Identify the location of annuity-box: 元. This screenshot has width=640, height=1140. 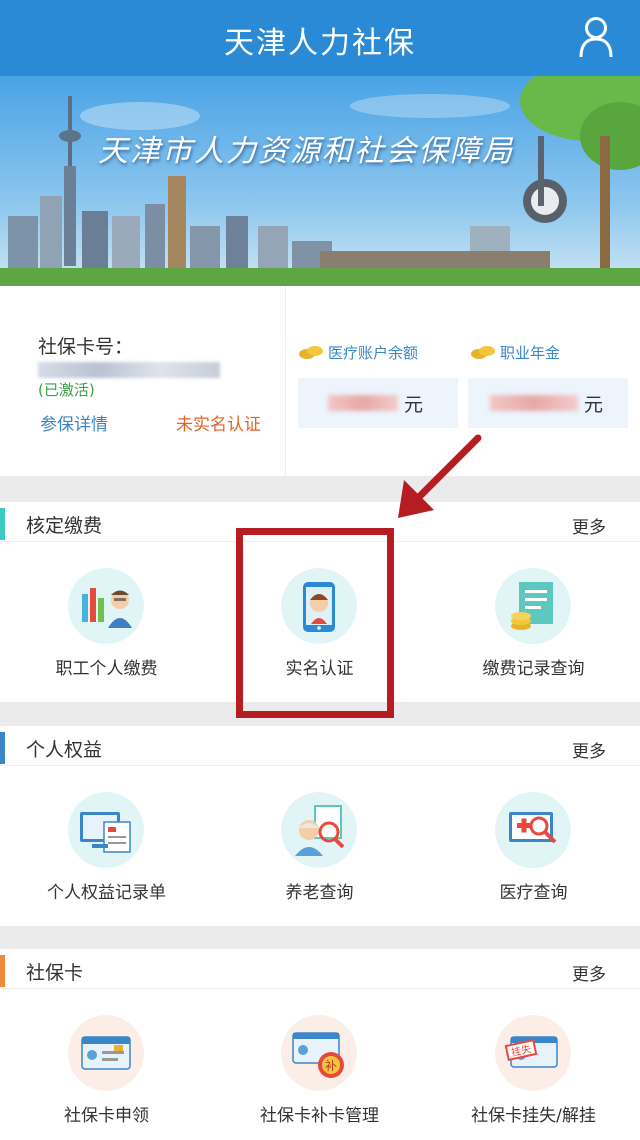
(548, 403).